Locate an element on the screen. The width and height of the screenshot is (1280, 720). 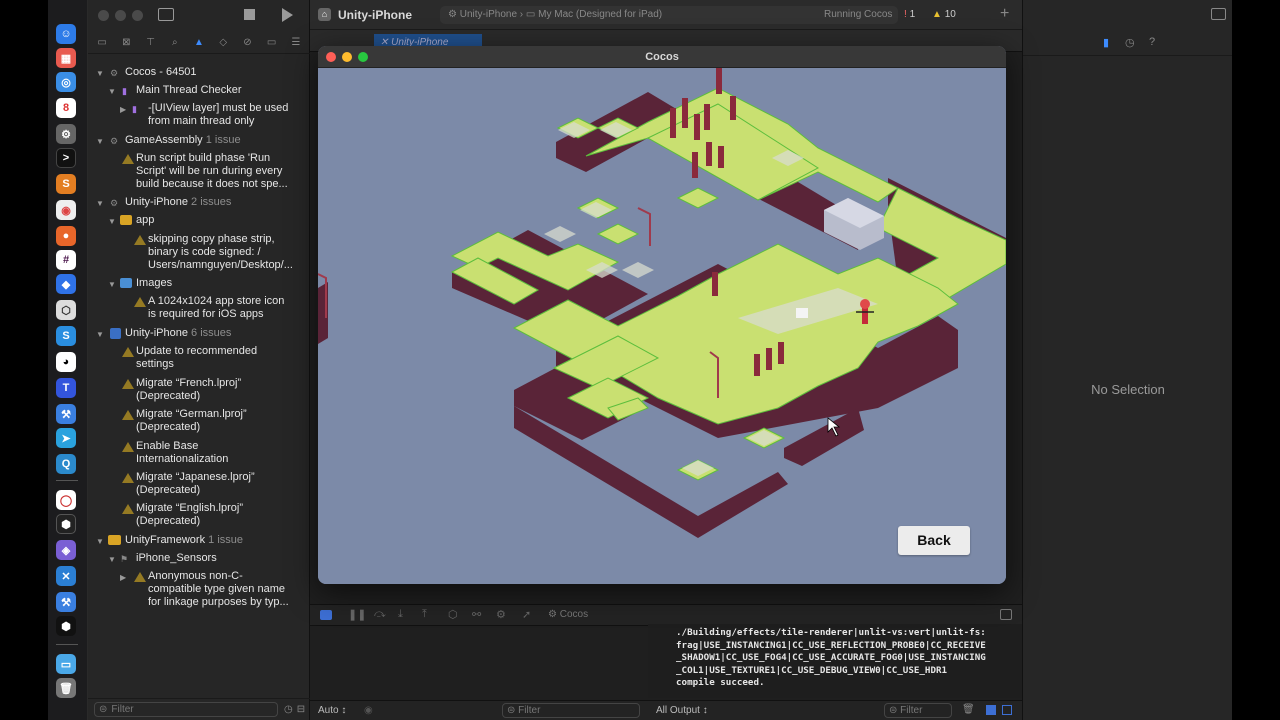
tree-issue-japanese: Migrate “Japanese.lproj” (Deprecated) is located at coordinates (199, 485).